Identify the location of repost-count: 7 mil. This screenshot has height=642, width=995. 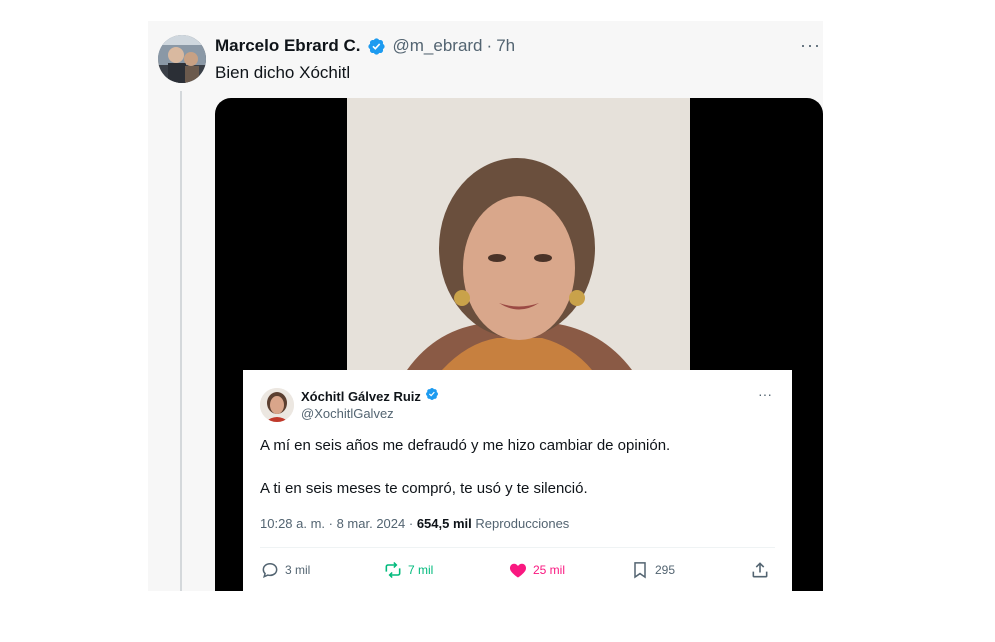
(421, 570).